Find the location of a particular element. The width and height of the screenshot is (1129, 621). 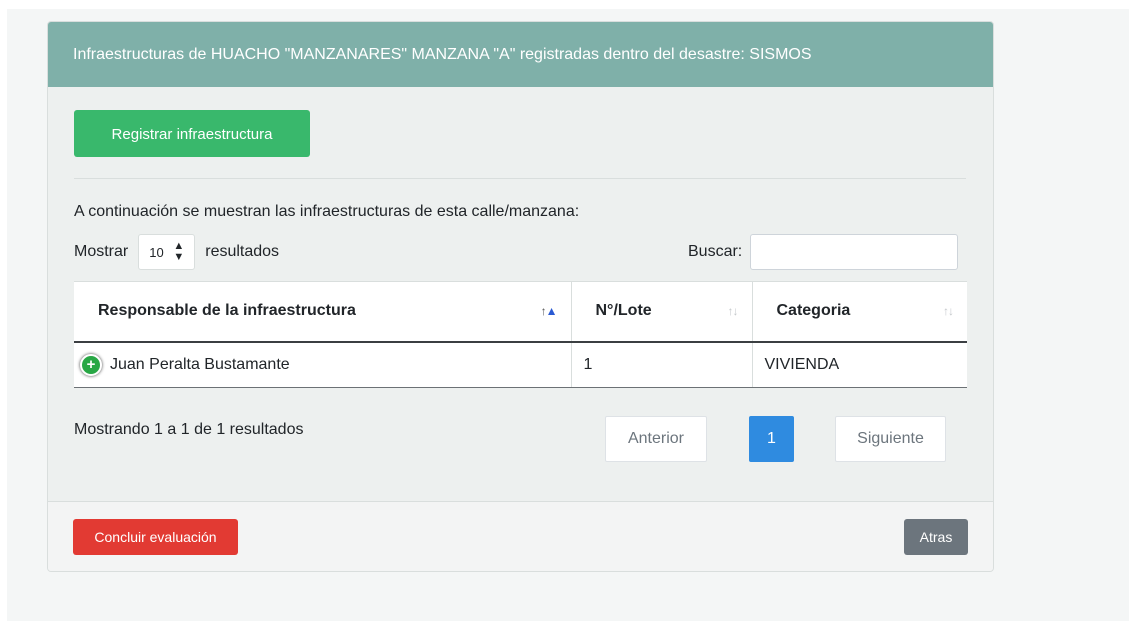

search-filter: Buscar: is located at coordinates (823, 252).